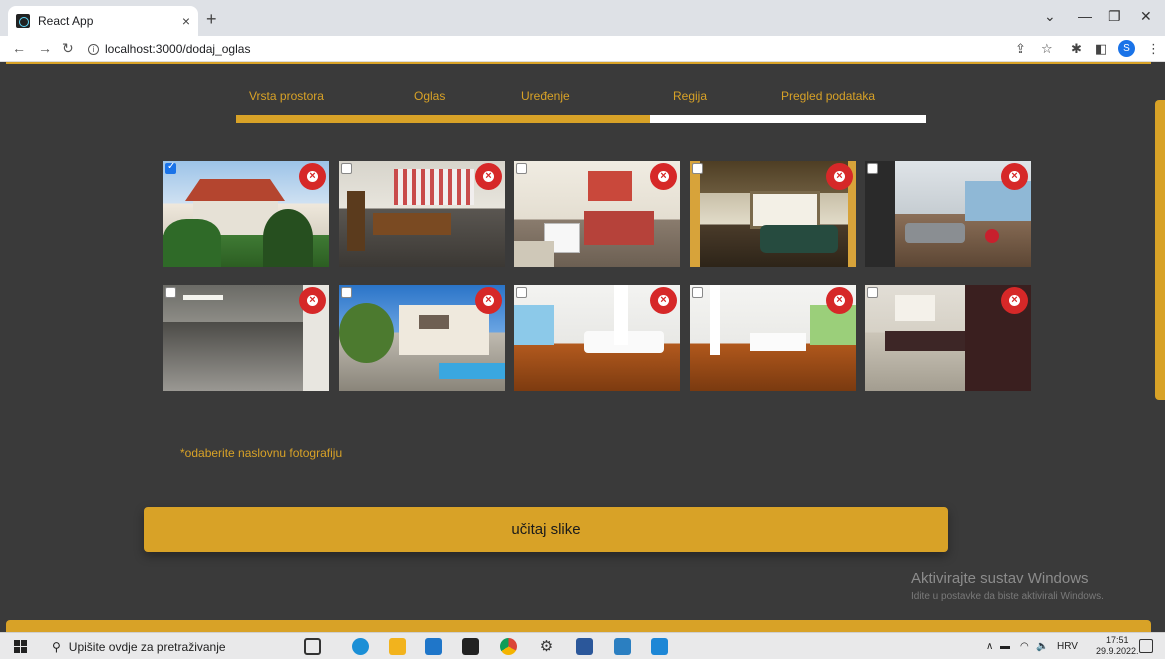  What do you see at coordinates (66, 21) in the screenshot?
I see `tab-title: React App` at bounding box center [66, 21].